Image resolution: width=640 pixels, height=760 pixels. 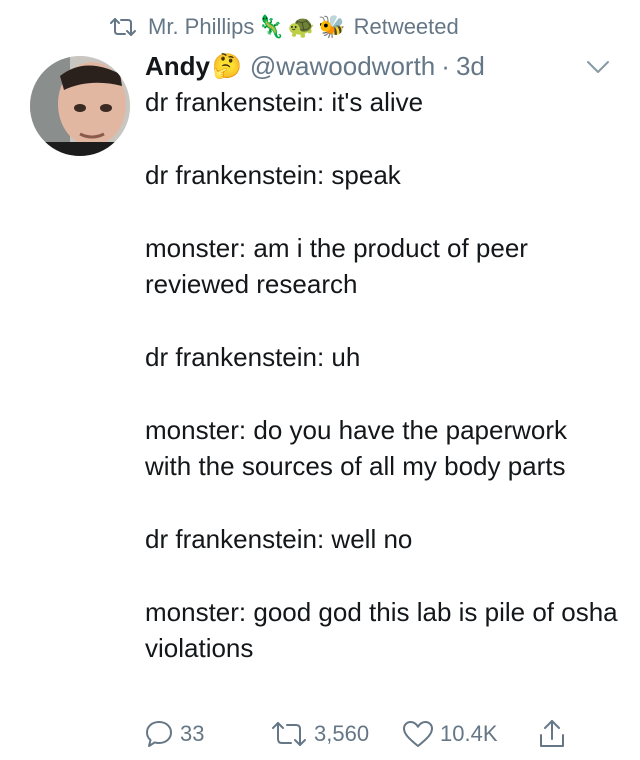 I want to click on author-emoji: 🤔, so click(x=227, y=66).